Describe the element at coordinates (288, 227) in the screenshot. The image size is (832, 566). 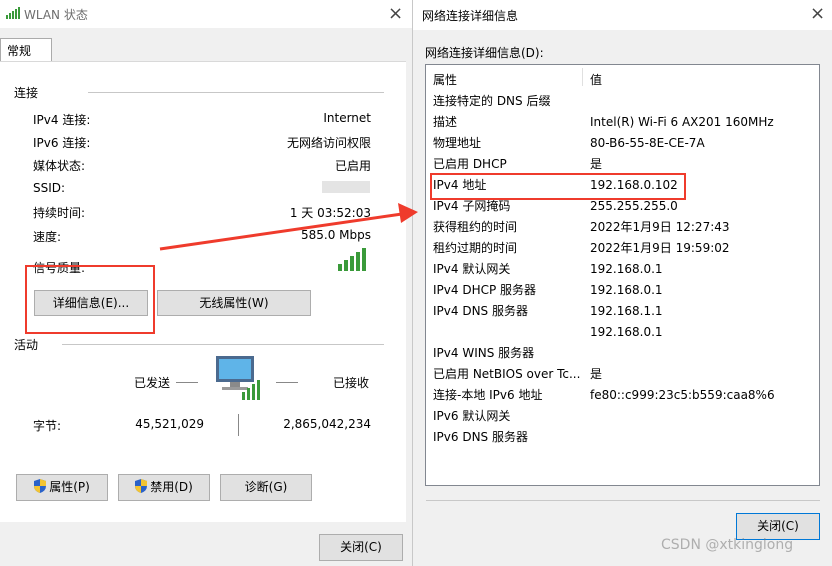
I see `annotation-arrow-icon` at that location.